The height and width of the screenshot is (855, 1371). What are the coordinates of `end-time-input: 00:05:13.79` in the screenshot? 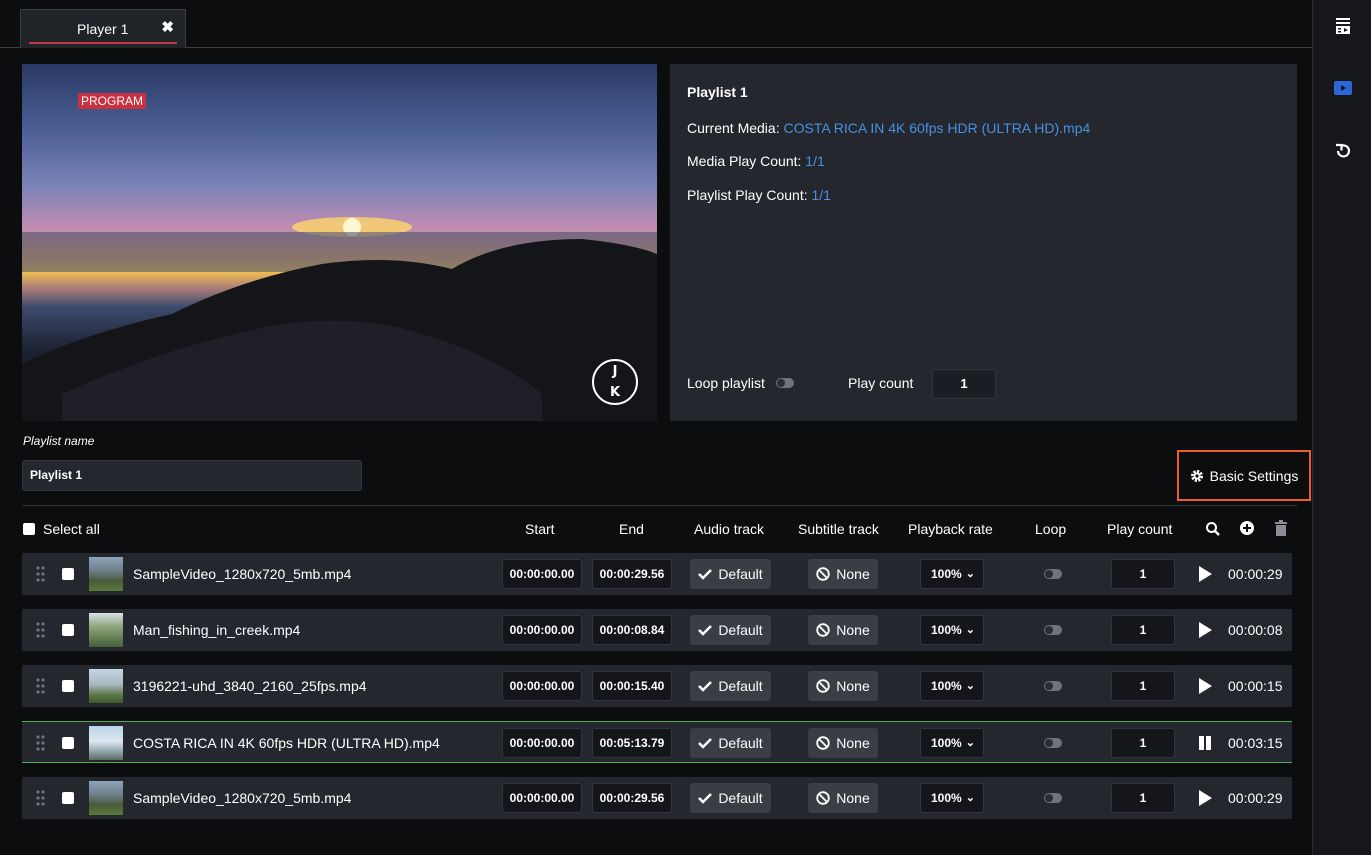 It's located at (632, 743).